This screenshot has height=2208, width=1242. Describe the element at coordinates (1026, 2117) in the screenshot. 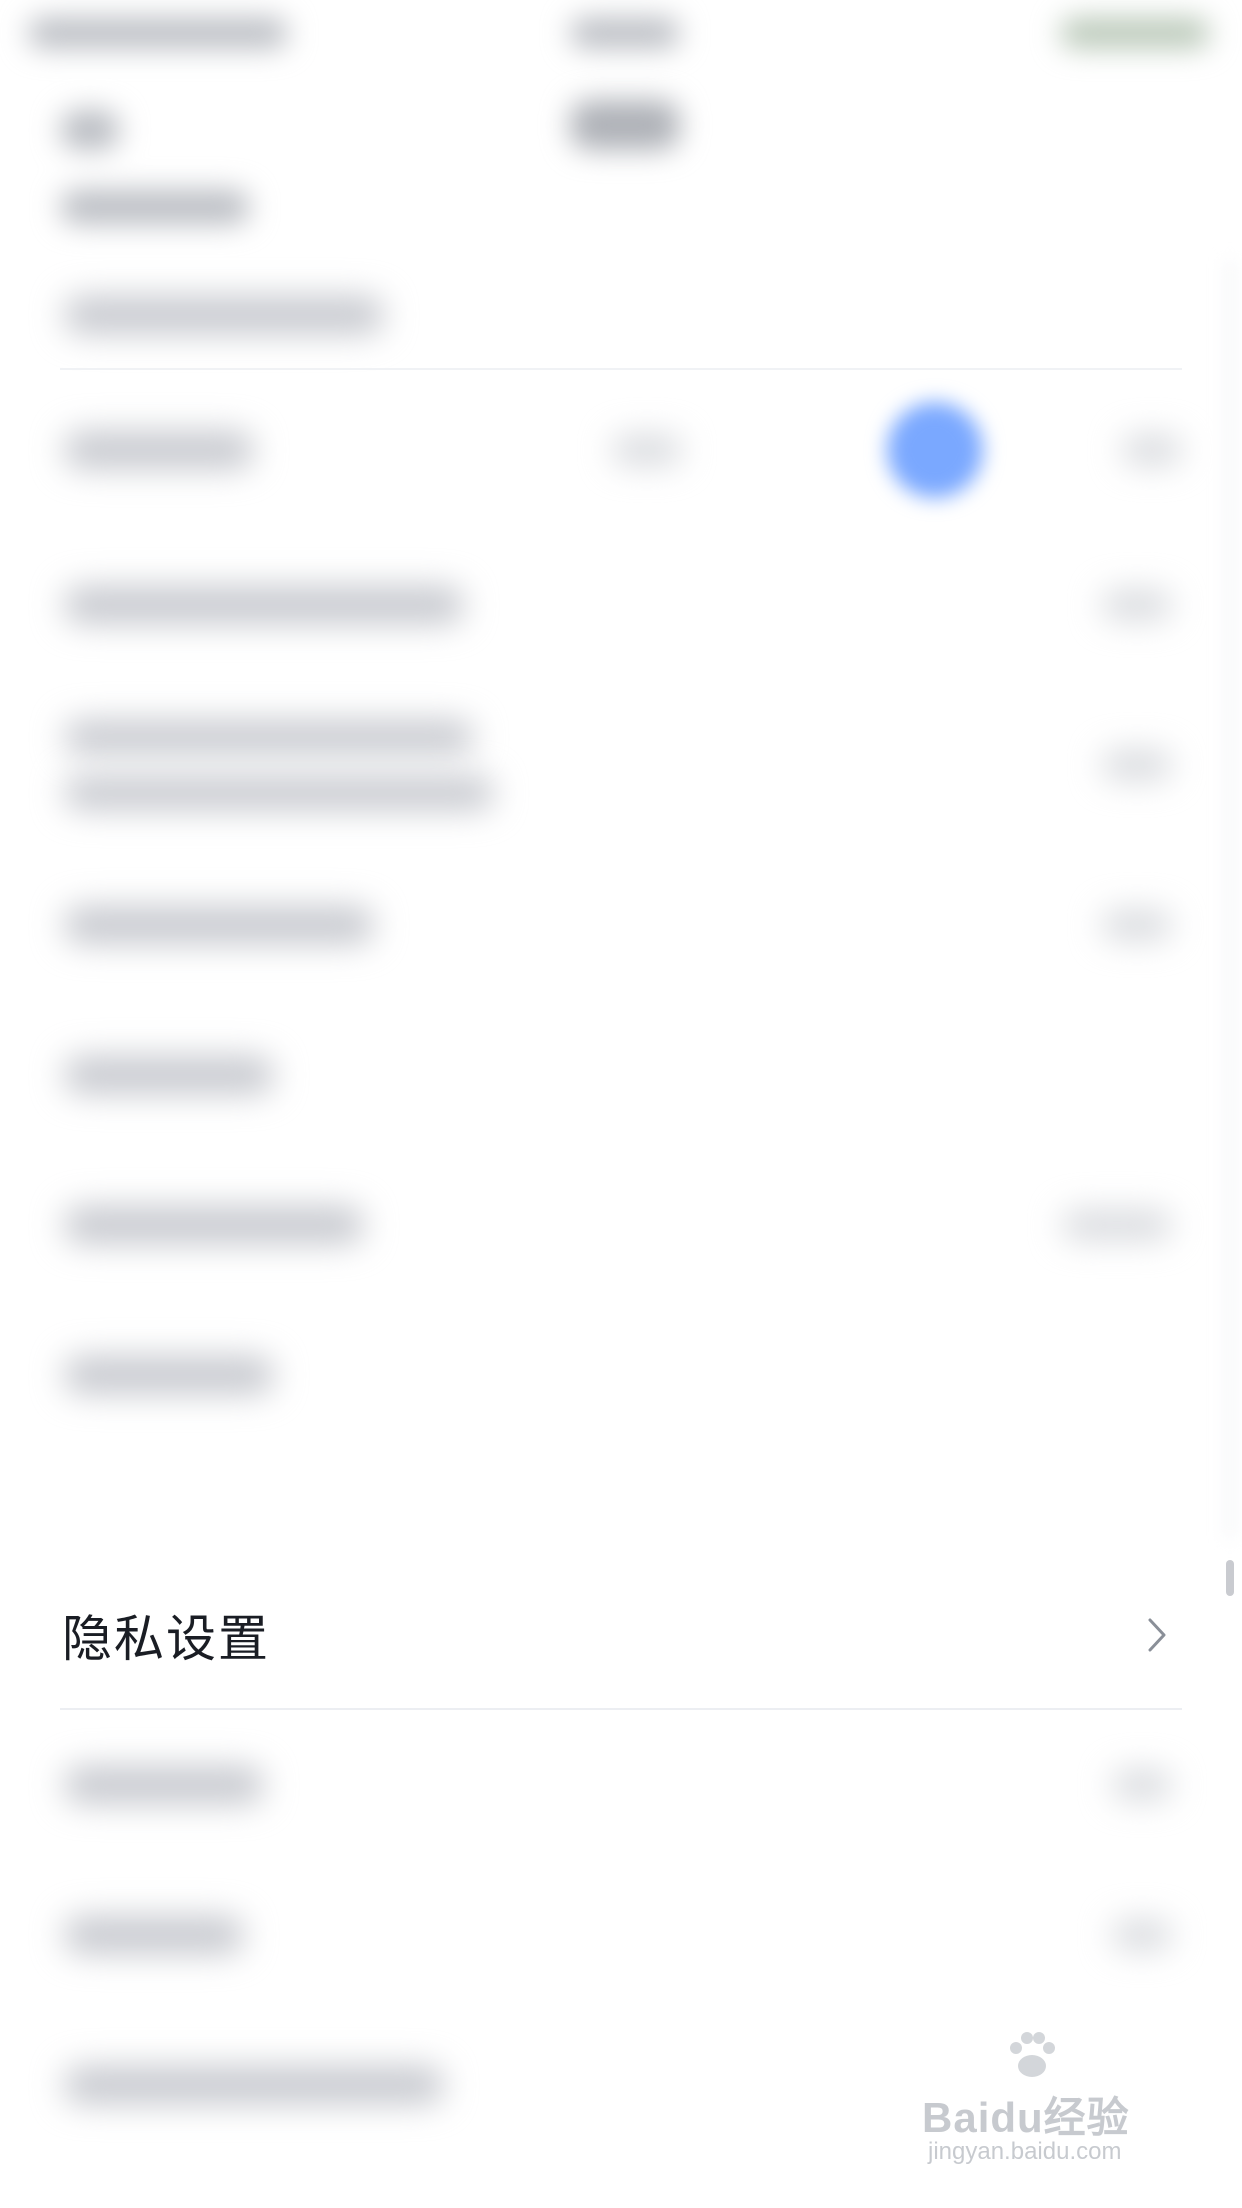

I see `watermark-brand: Baidu经验` at that location.